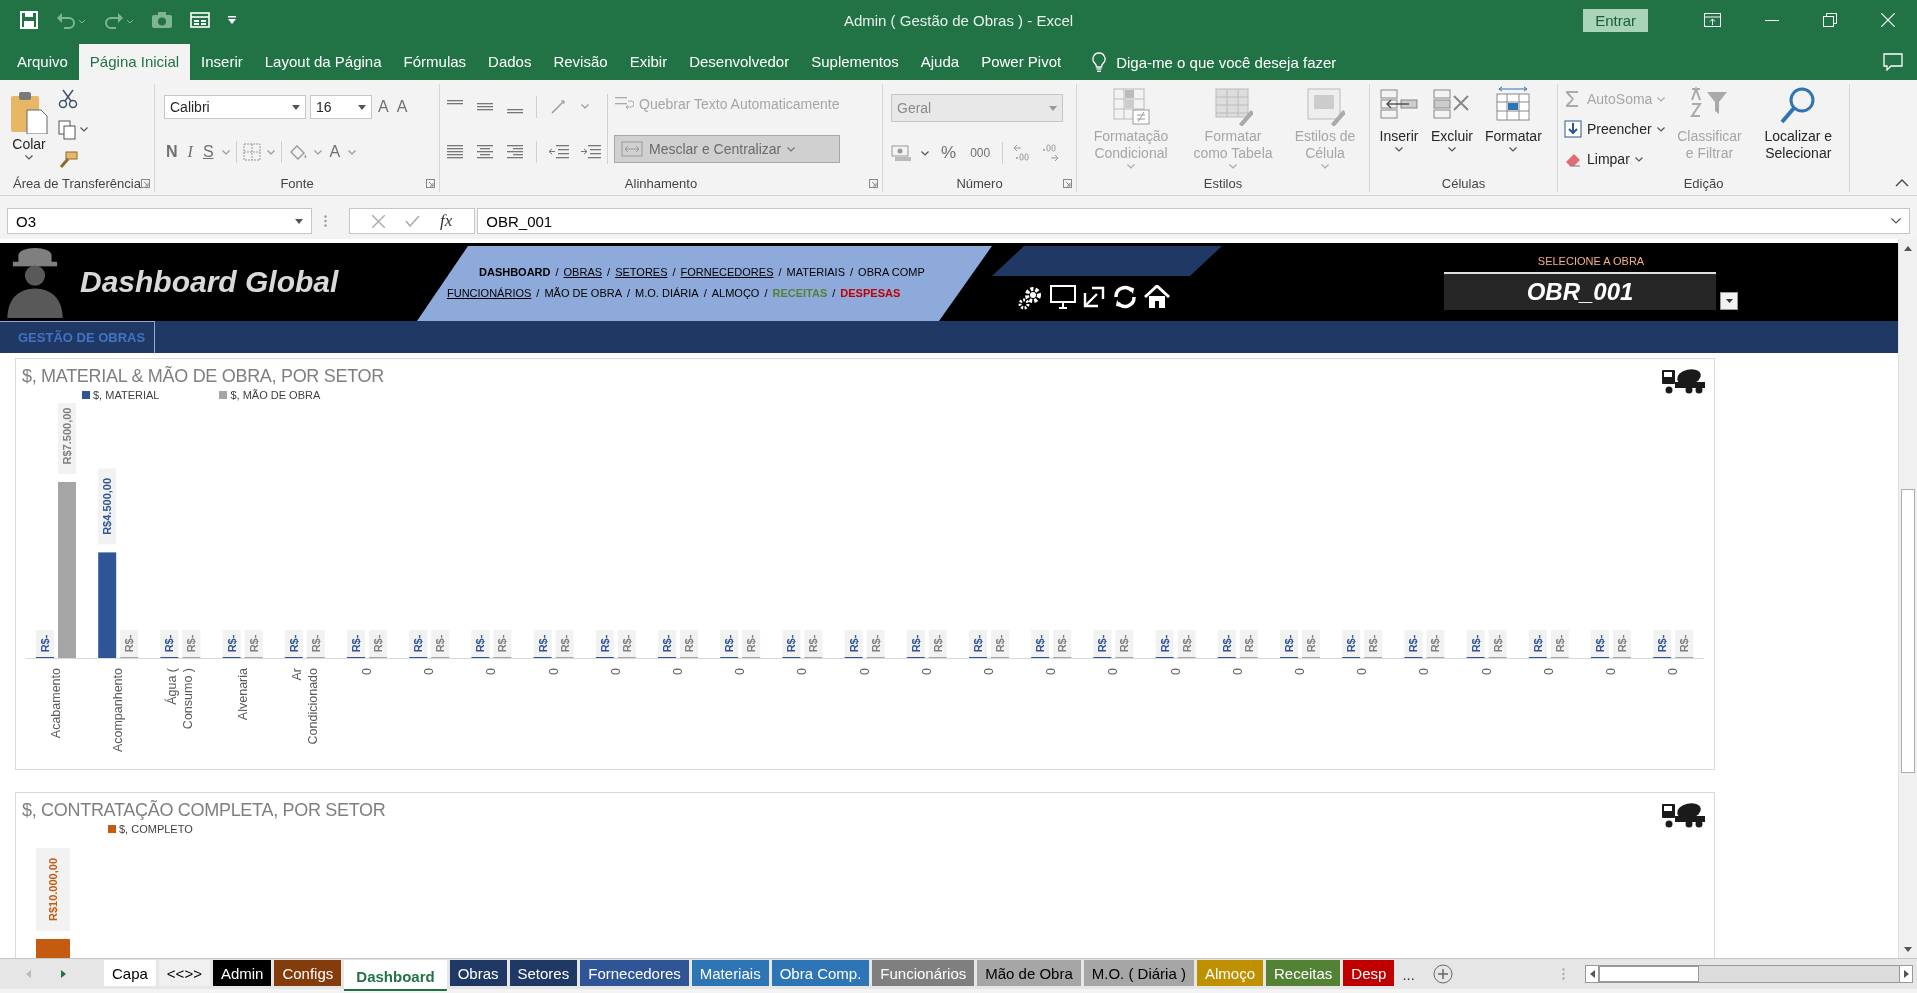 The height and width of the screenshot is (993, 1917). What do you see at coordinates (1193, 221) in the screenshot?
I see `formula-field: OBR_001` at bounding box center [1193, 221].